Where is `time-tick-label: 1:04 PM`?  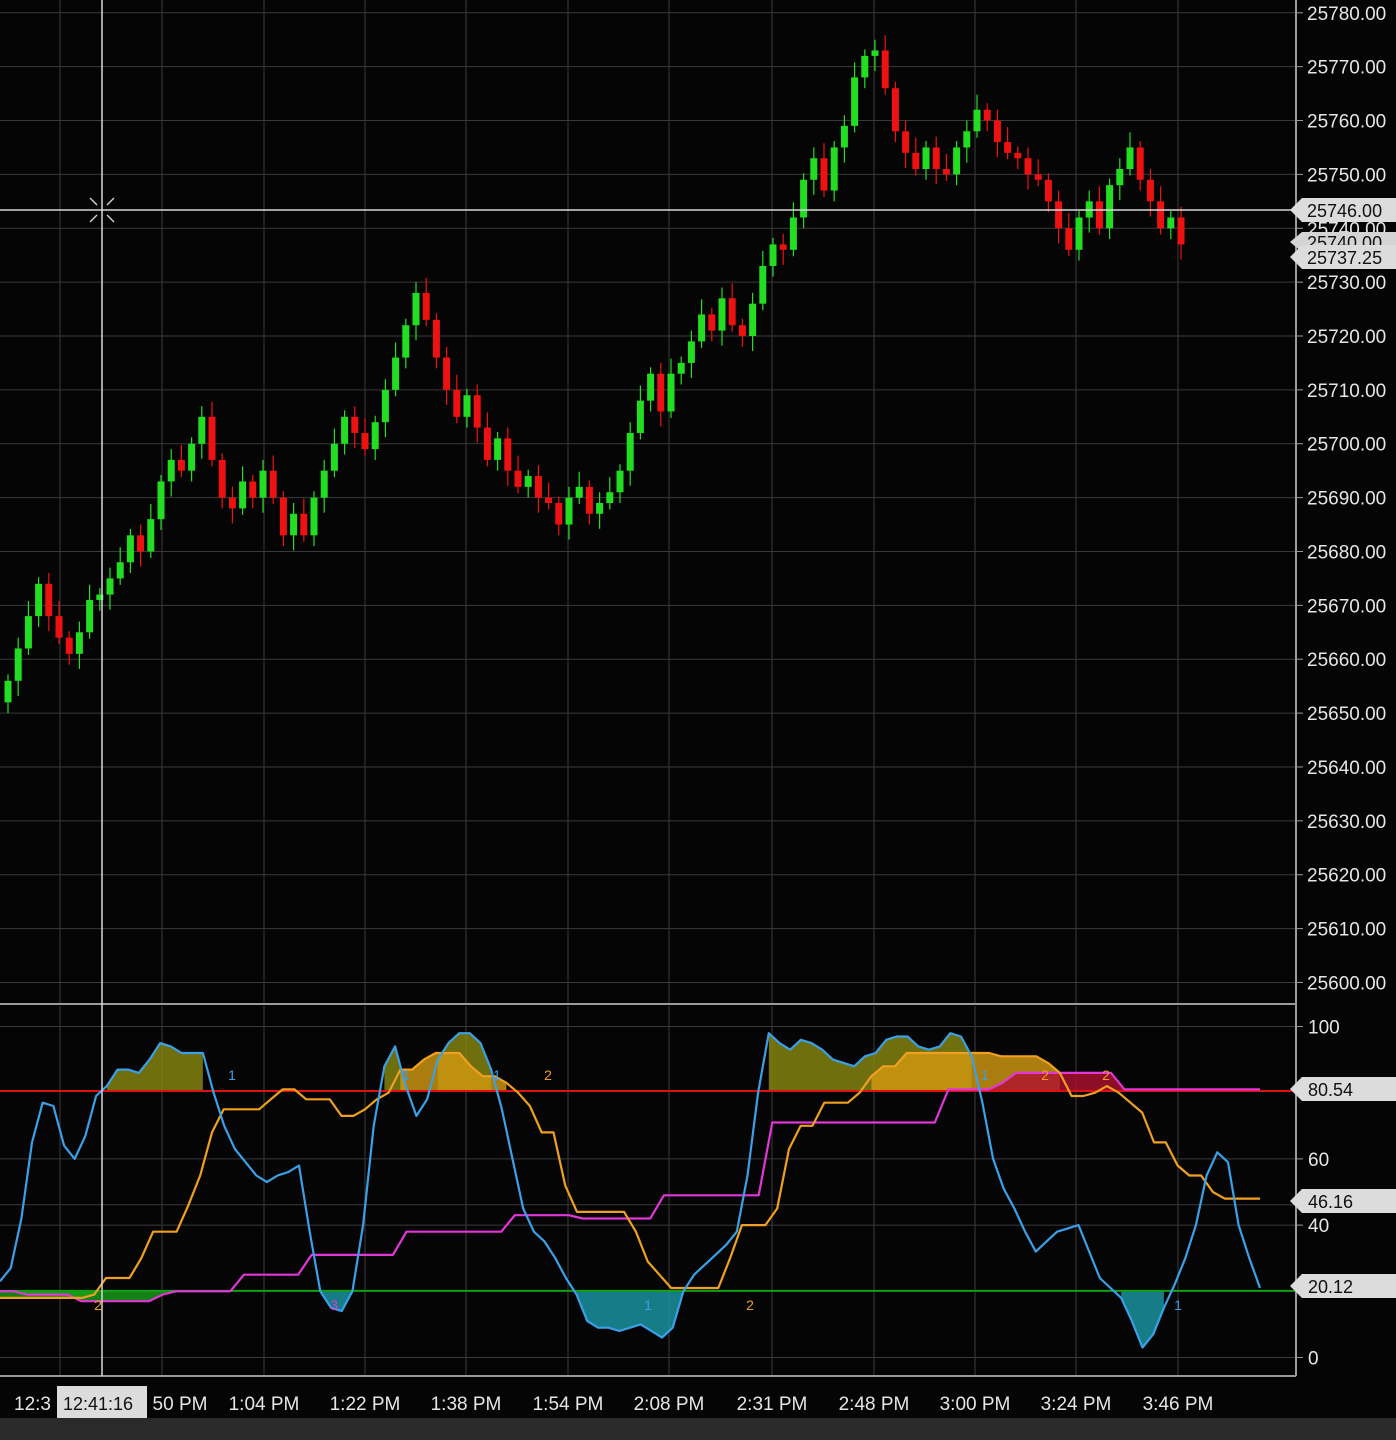
time-tick-label: 1:04 PM is located at coordinates (264, 1404).